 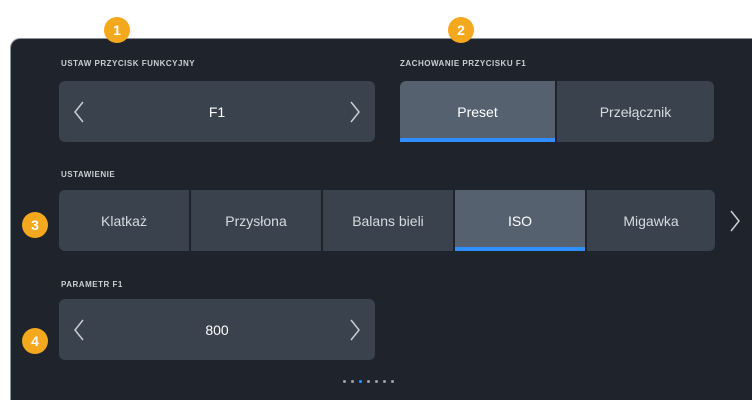 I want to click on parameter-prev-button, so click(x=79, y=329).